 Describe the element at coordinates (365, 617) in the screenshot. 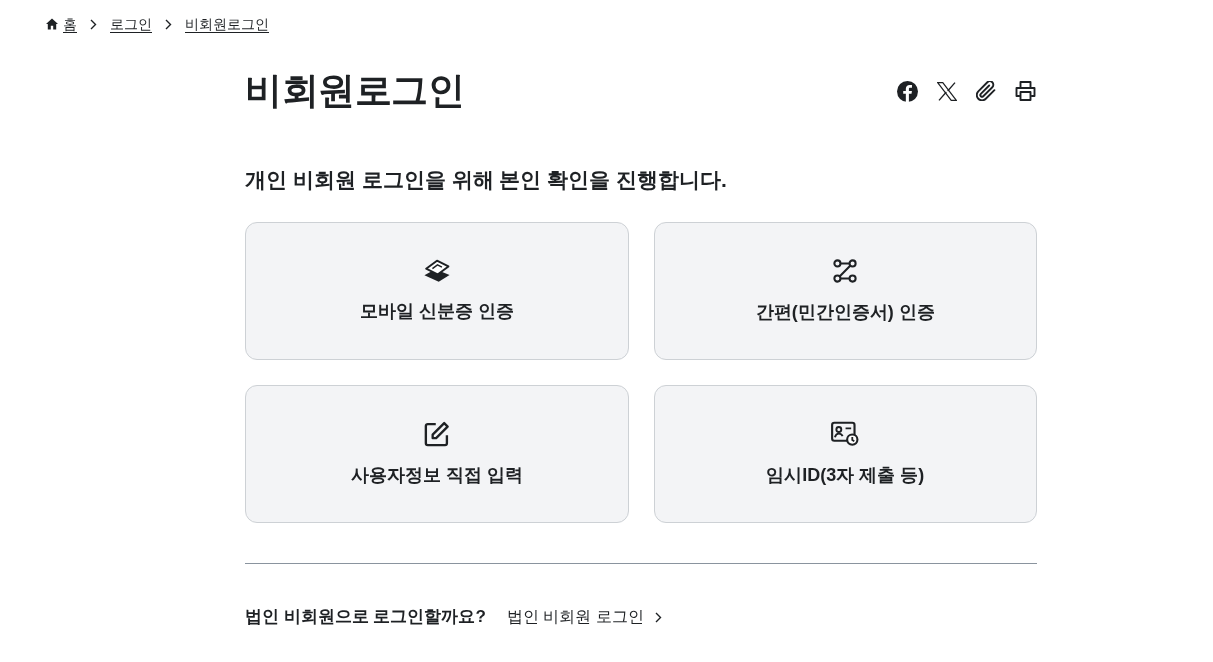

I see `corporate-question: 법인 비회원으로 로그인할까요?` at that location.